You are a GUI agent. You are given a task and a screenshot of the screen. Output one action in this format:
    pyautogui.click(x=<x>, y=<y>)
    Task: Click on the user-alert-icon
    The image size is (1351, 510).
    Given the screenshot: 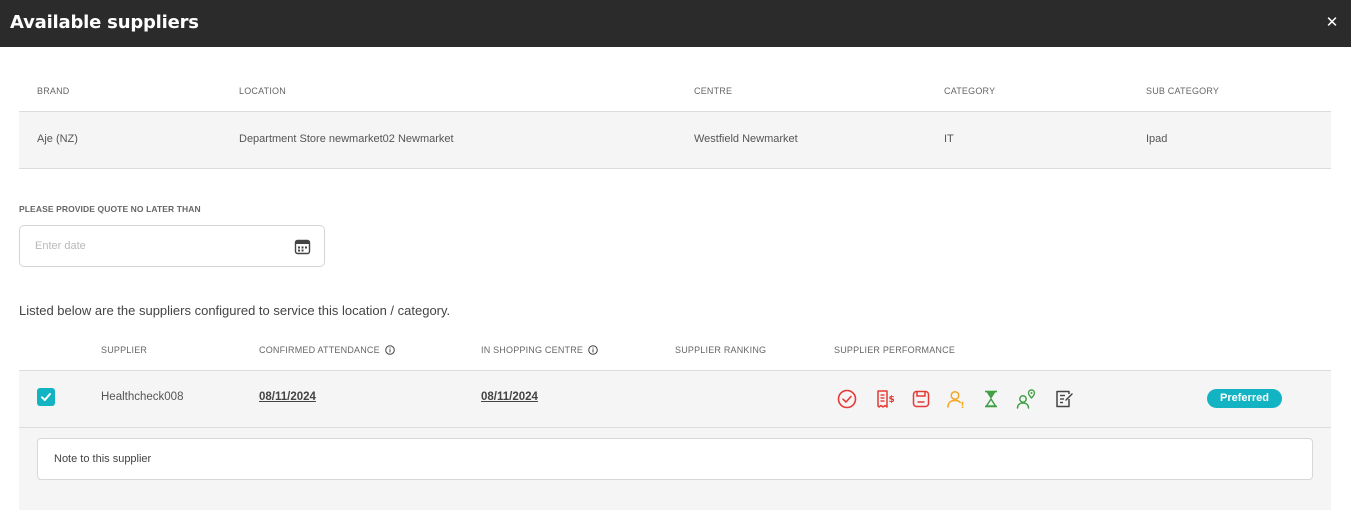 What is the action you would take?
    pyautogui.click(x=956, y=399)
    